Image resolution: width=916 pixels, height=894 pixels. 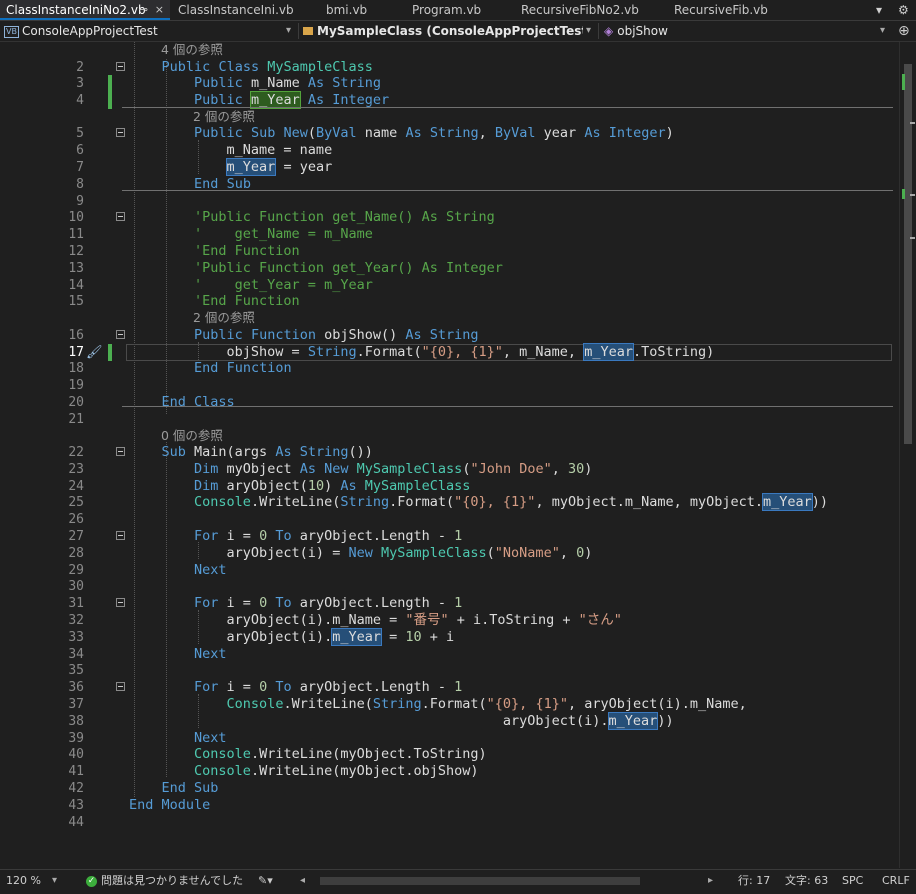 I want to click on code-line: 18 End Function, so click(x=450, y=368).